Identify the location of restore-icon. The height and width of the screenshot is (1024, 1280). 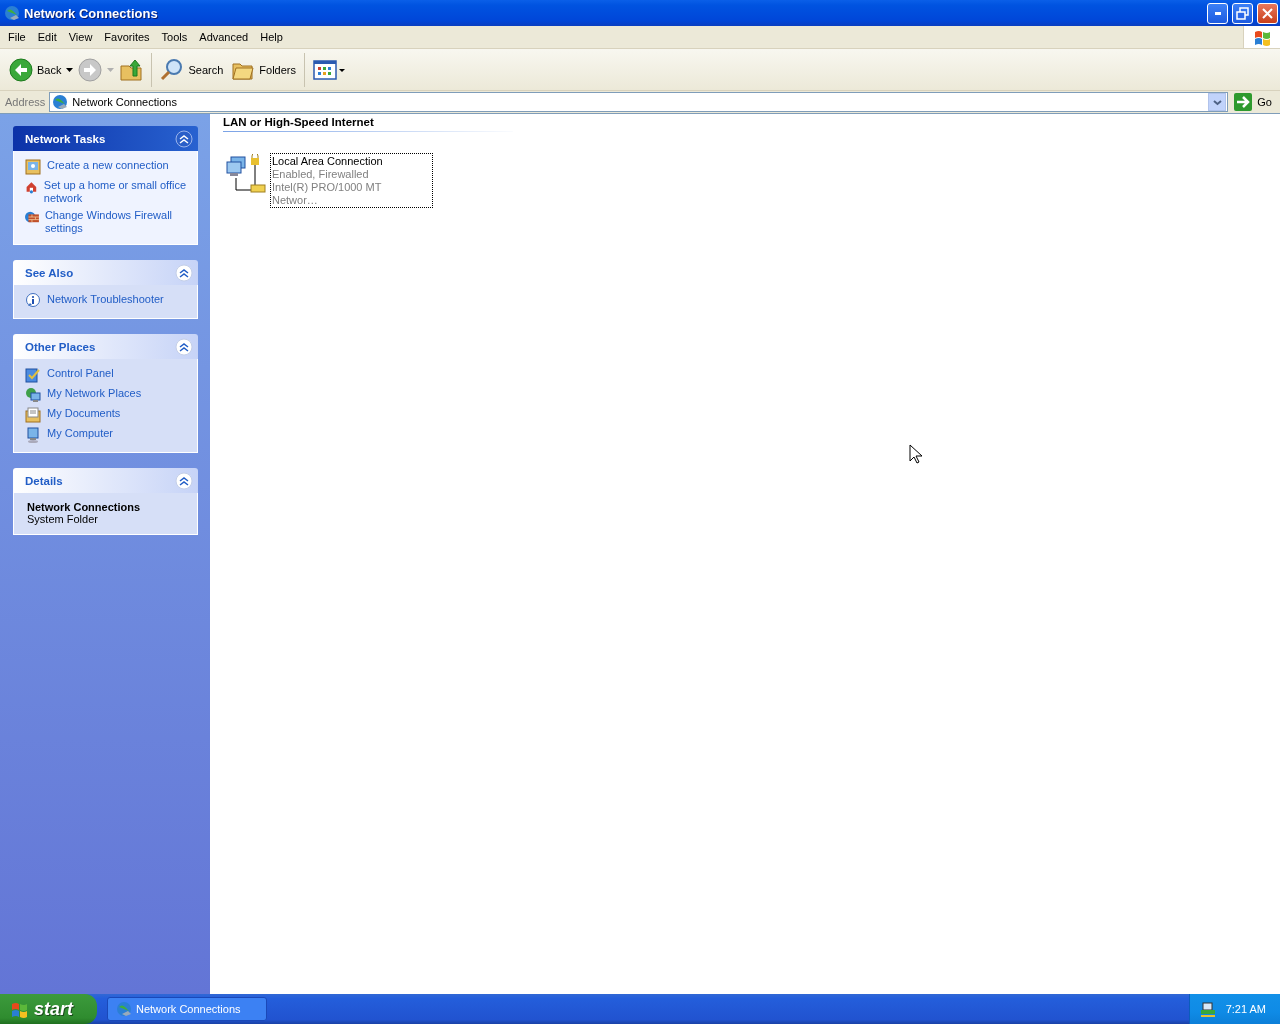
(1242, 13).